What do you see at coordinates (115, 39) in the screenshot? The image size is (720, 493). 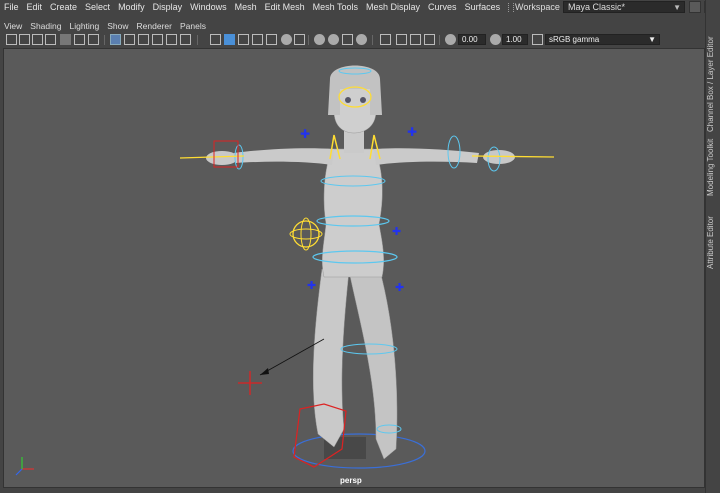 I see `film-gate-icon` at bounding box center [115, 39].